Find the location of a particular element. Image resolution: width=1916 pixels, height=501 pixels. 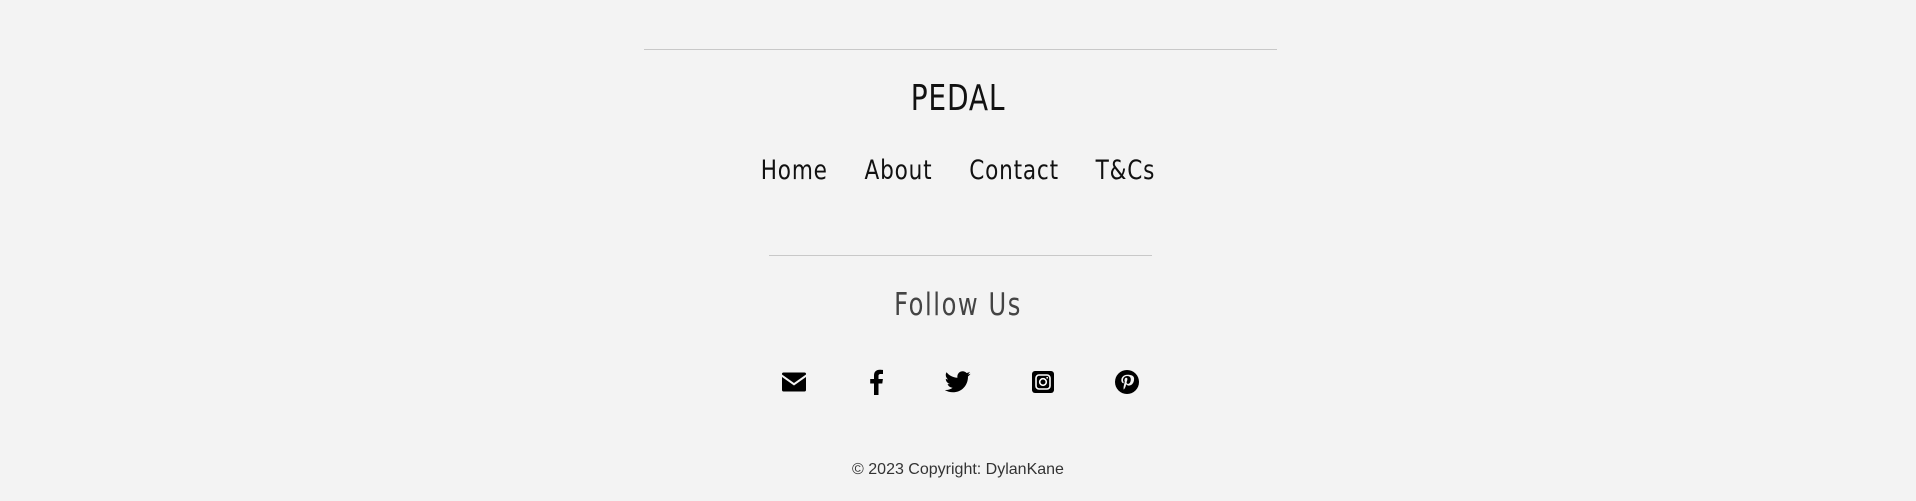

email-link is located at coordinates (794, 382).